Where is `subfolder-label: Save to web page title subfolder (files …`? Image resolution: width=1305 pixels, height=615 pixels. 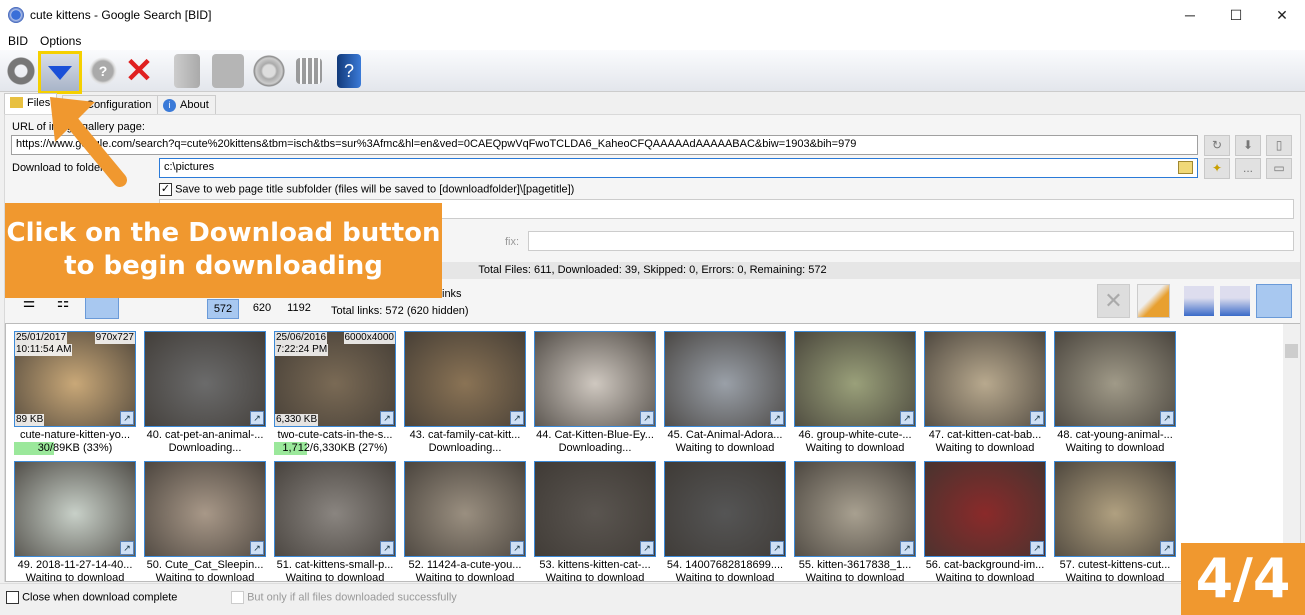 subfolder-label: Save to web page title subfolder (files … is located at coordinates (375, 189).